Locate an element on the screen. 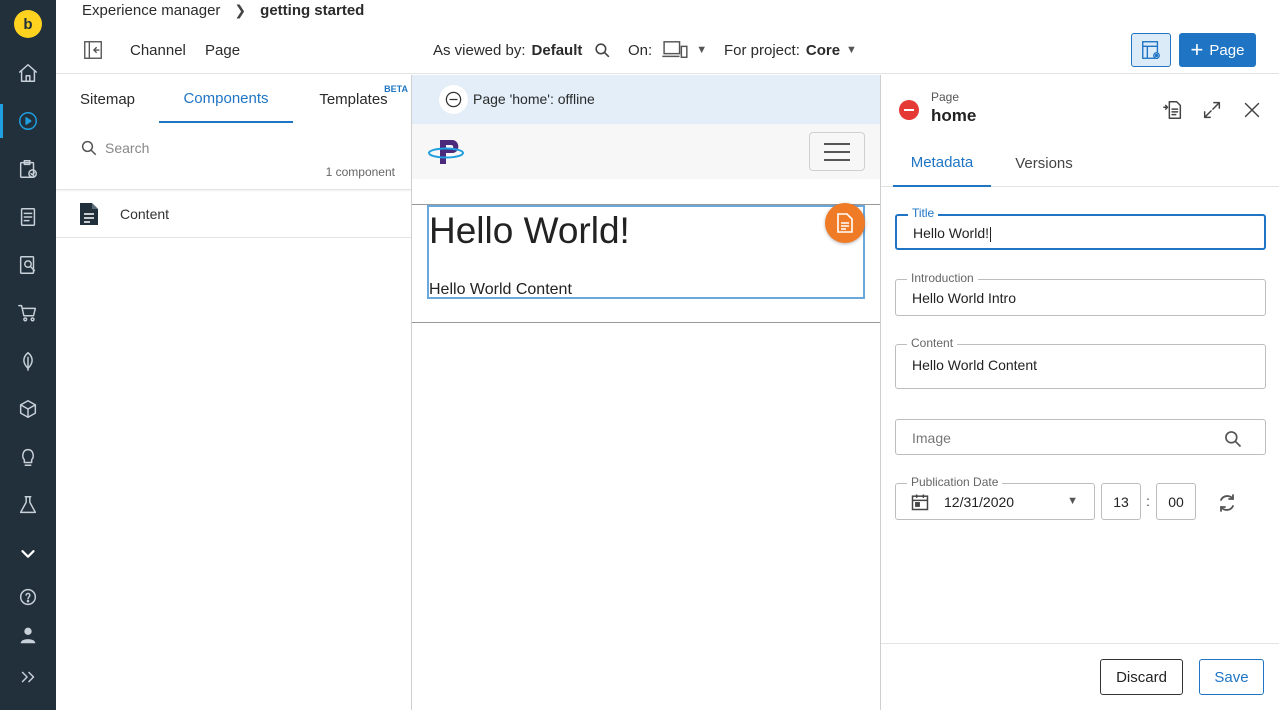 This screenshot has width=1279, height=710. edit-document-icon is located at coordinates (845, 223).